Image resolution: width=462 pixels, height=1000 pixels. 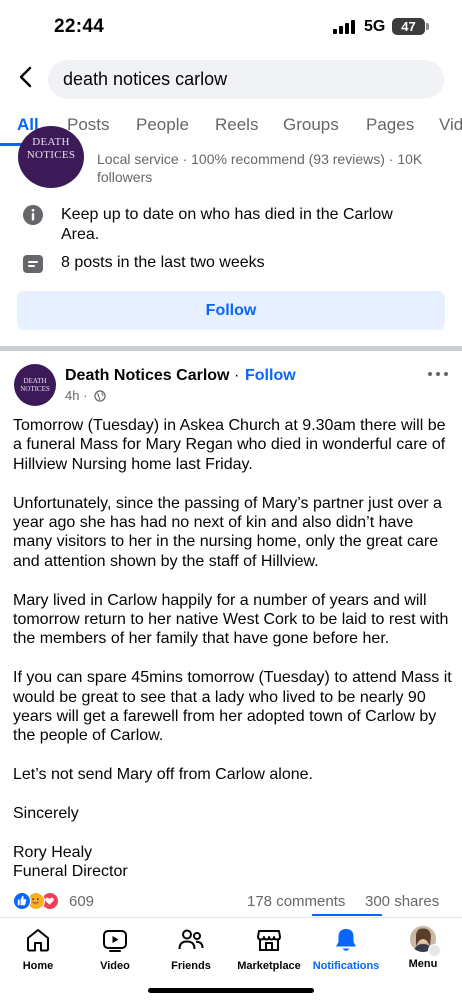 What do you see at coordinates (115, 941) in the screenshot?
I see `video-icon` at bounding box center [115, 941].